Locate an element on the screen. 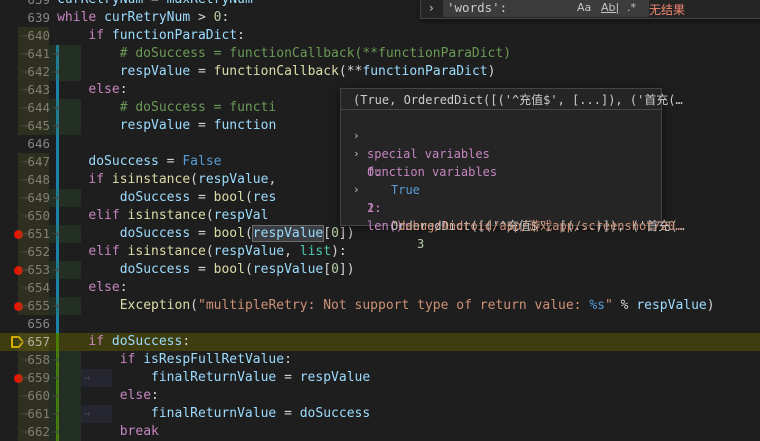 This screenshot has width=760, height=441. regex-icon: .* is located at coordinates (631, 7).